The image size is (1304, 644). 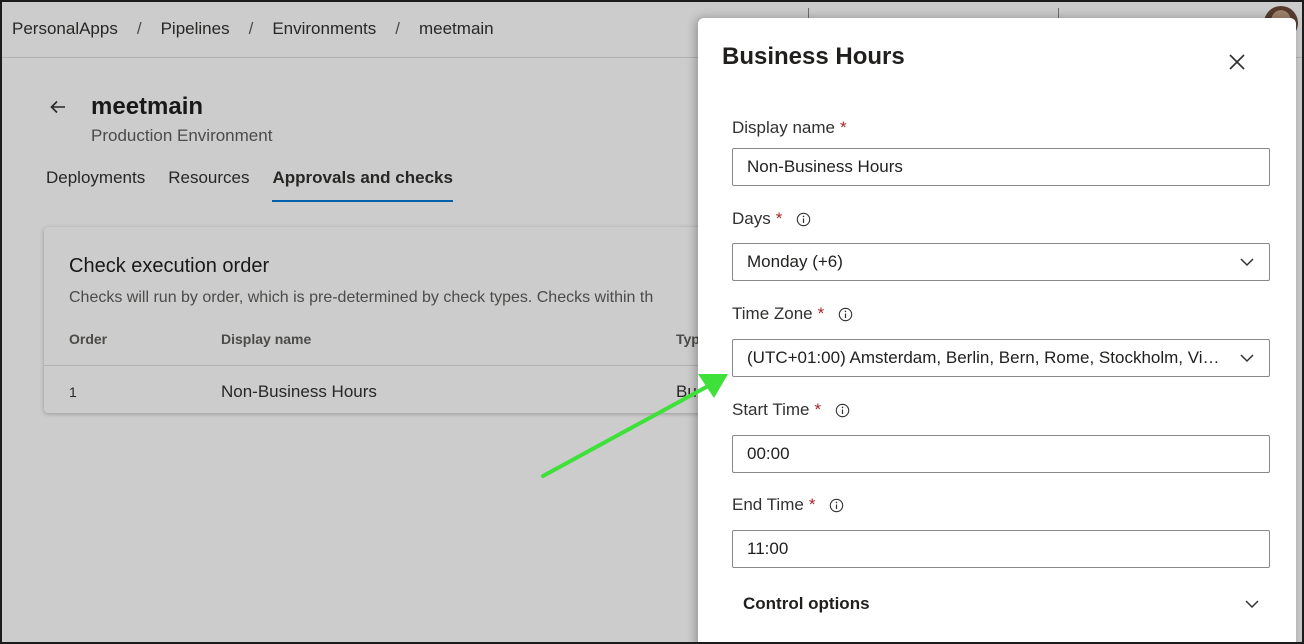 What do you see at coordinates (795, 261) in the screenshot?
I see `days-value: Monday (+6)` at bounding box center [795, 261].